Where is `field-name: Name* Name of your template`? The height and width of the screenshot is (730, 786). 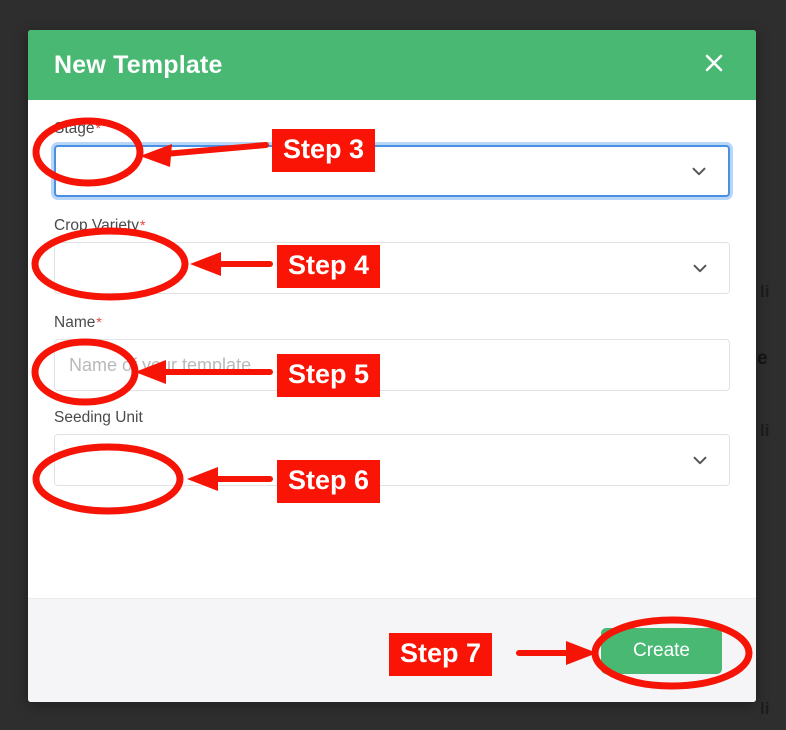 field-name: Name* Name of your template is located at coordinates (392, 352).